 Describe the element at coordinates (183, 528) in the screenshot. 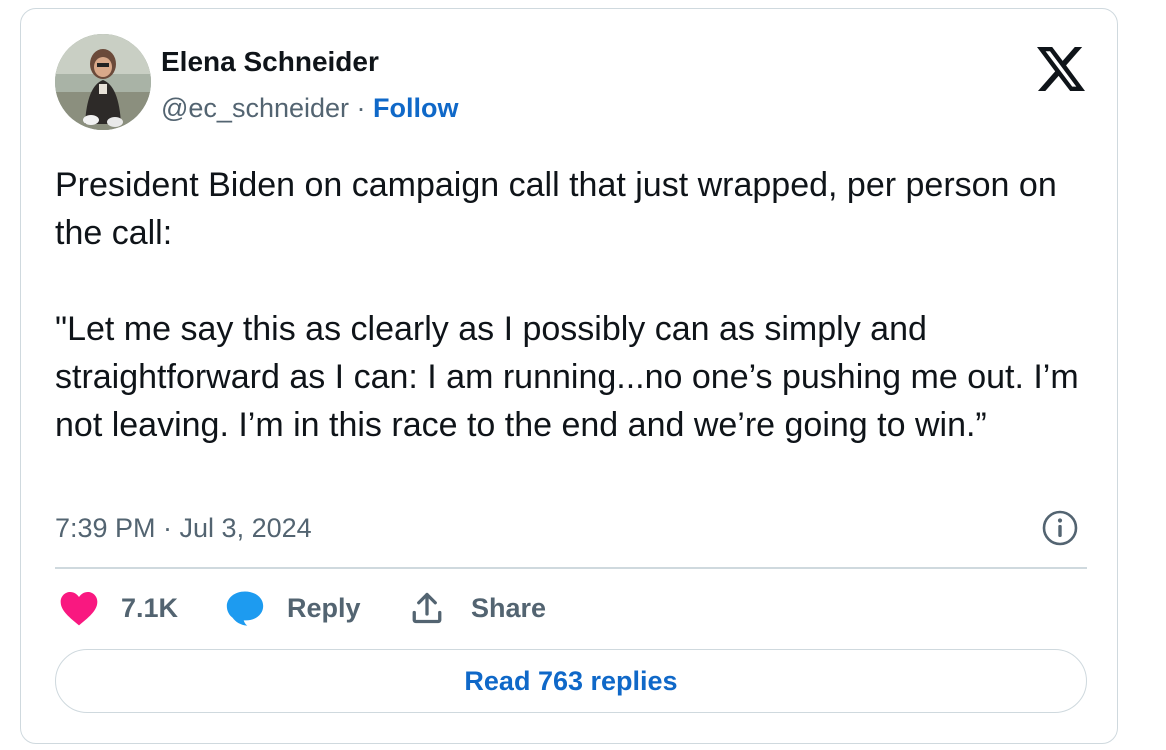

I see `tweet-timestamp: 7:39 PM · Jul 3, 2024` at that location.